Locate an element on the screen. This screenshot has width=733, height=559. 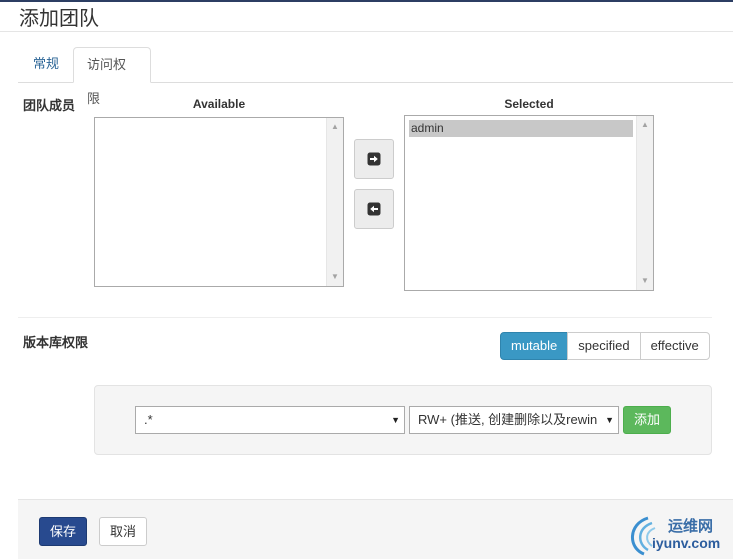
selected-members-list: admin ▲ ▼ is located at coordinates (529, 203).